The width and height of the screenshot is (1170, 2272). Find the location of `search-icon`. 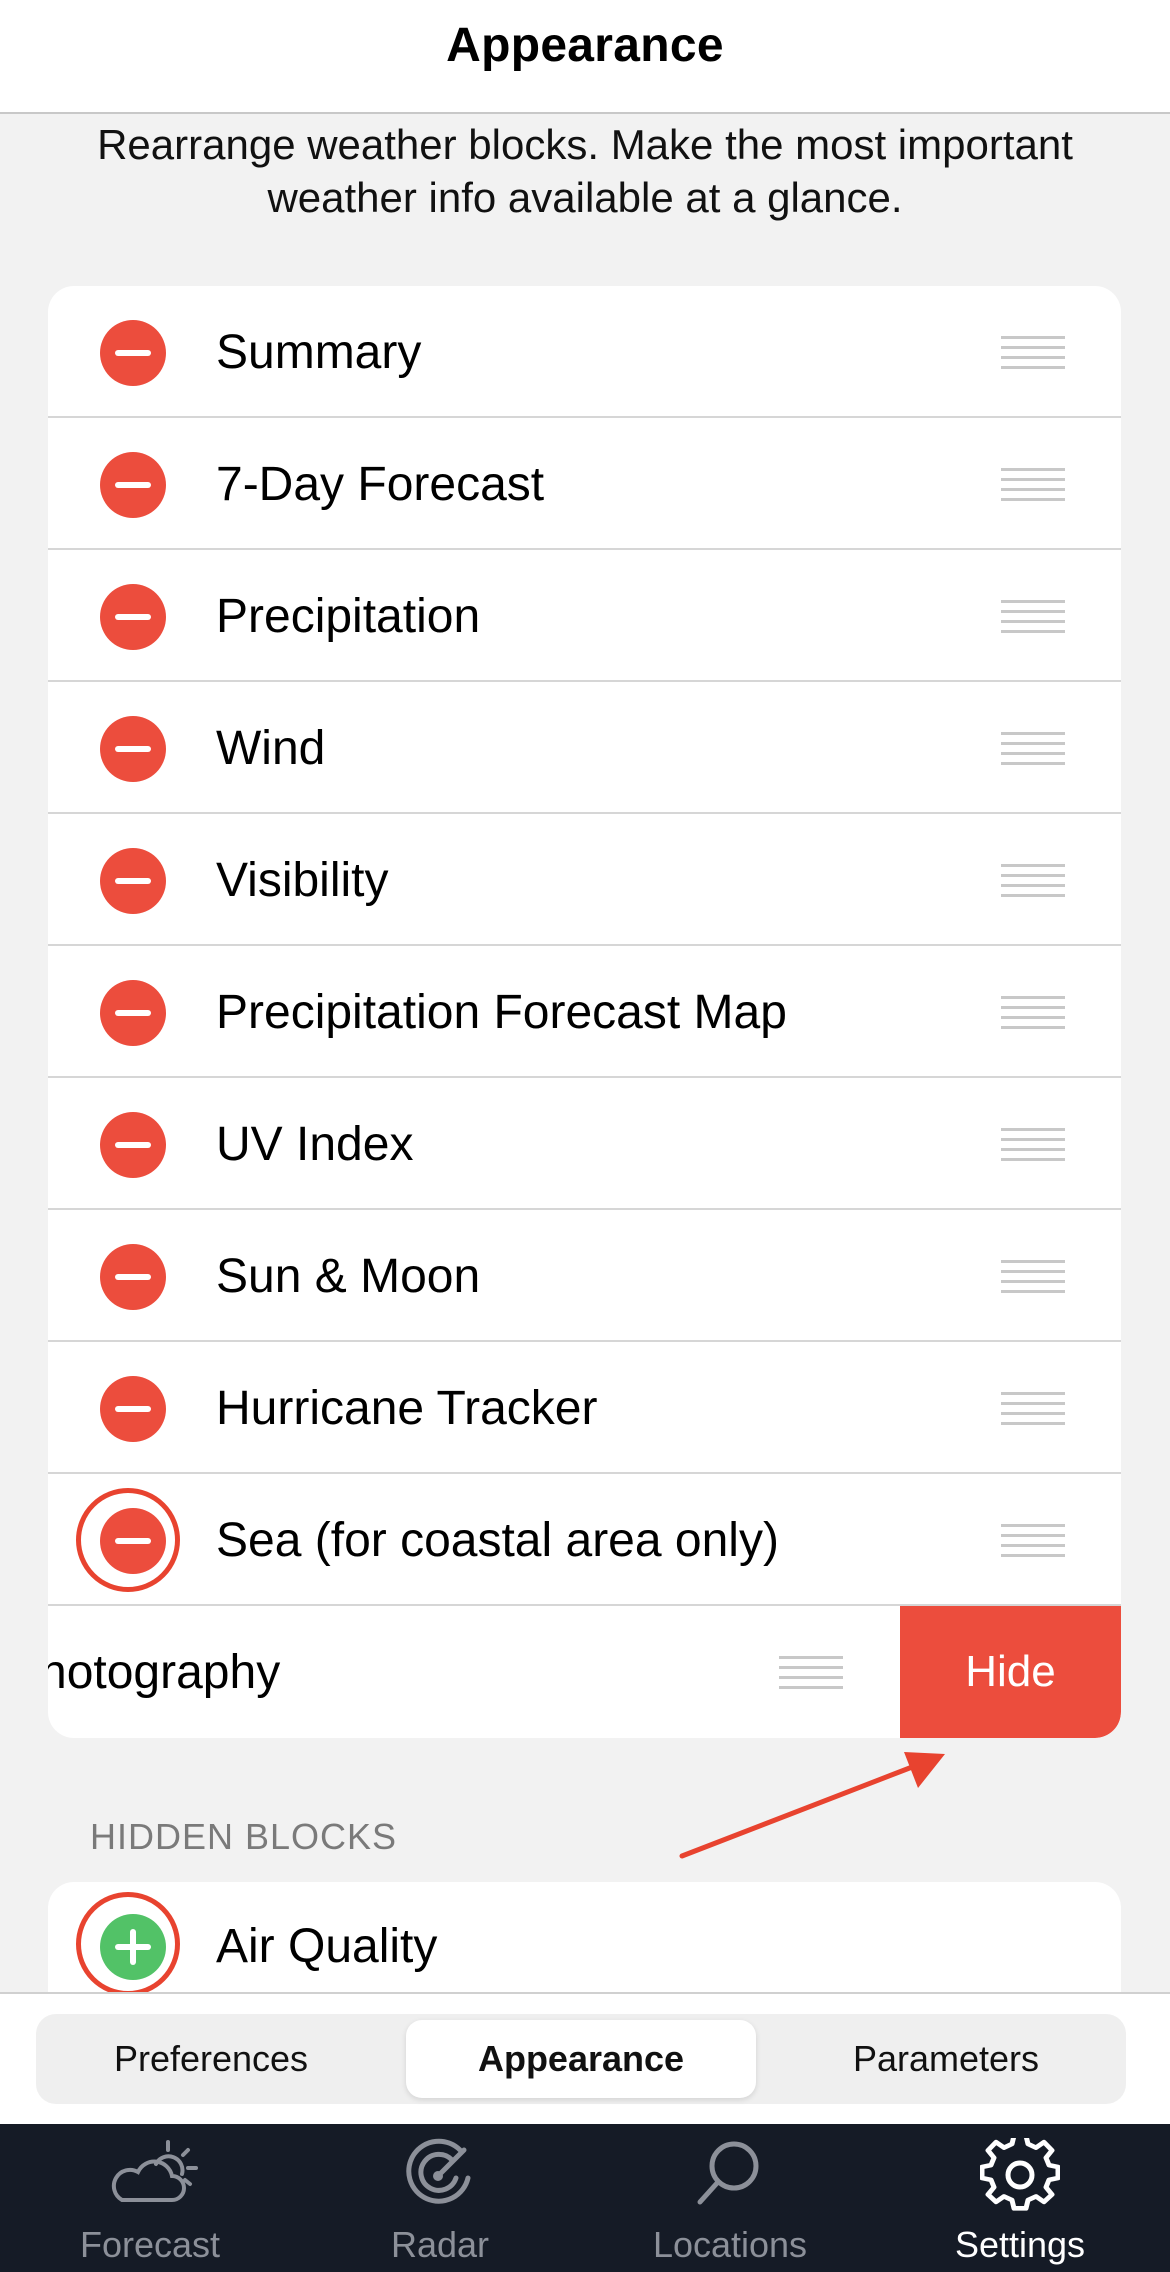

search-icon is located at coordinates (728, 2173).